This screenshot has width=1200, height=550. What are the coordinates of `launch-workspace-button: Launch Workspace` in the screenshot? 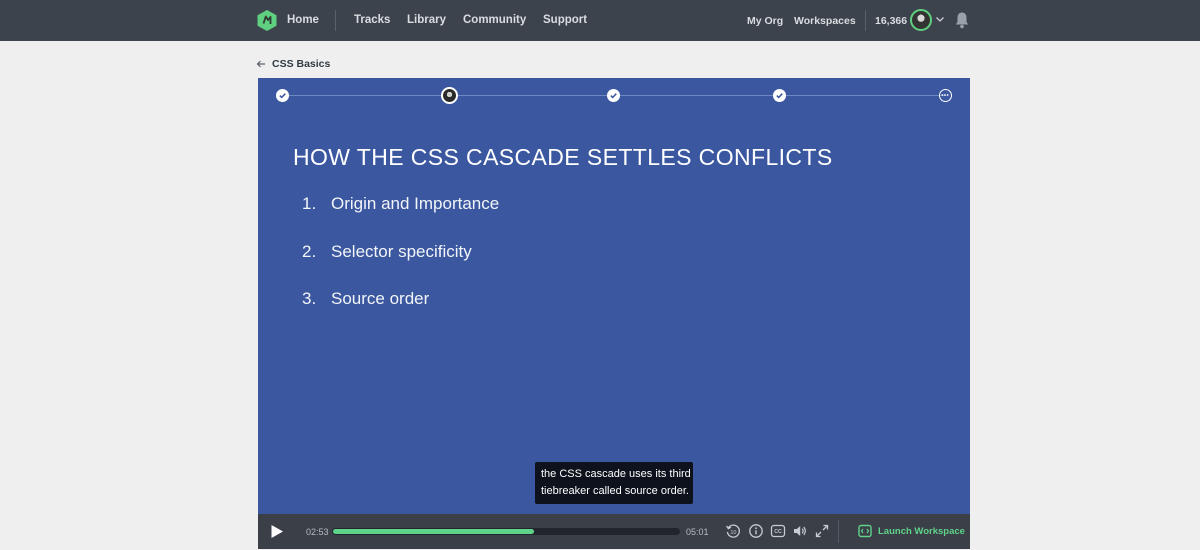 It's located at (921, 531).